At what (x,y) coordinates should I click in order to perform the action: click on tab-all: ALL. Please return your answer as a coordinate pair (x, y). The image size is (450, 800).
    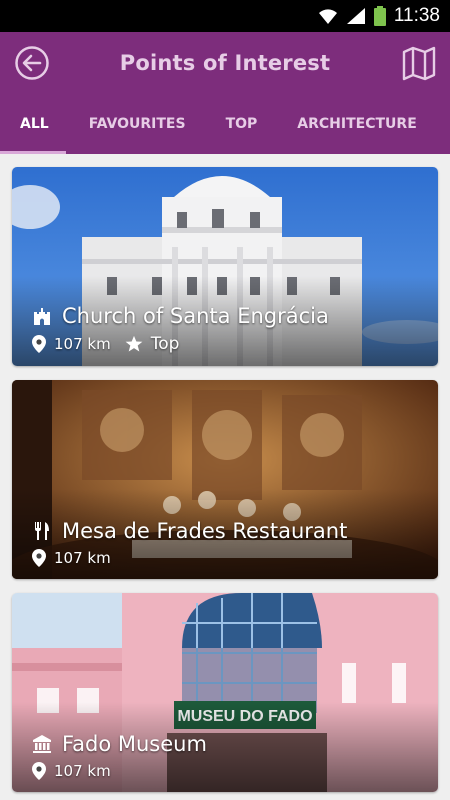
    Looking at the image, I should click on (34, 124).